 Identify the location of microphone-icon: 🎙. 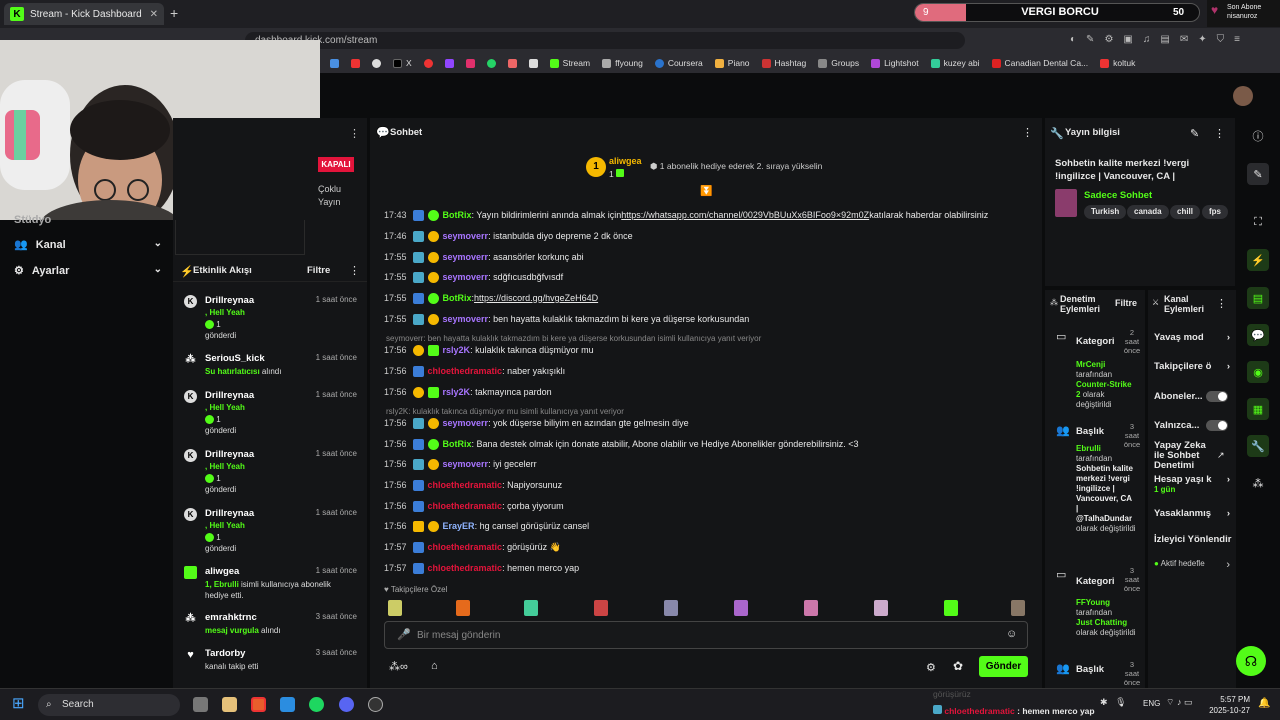
(1120, 702).